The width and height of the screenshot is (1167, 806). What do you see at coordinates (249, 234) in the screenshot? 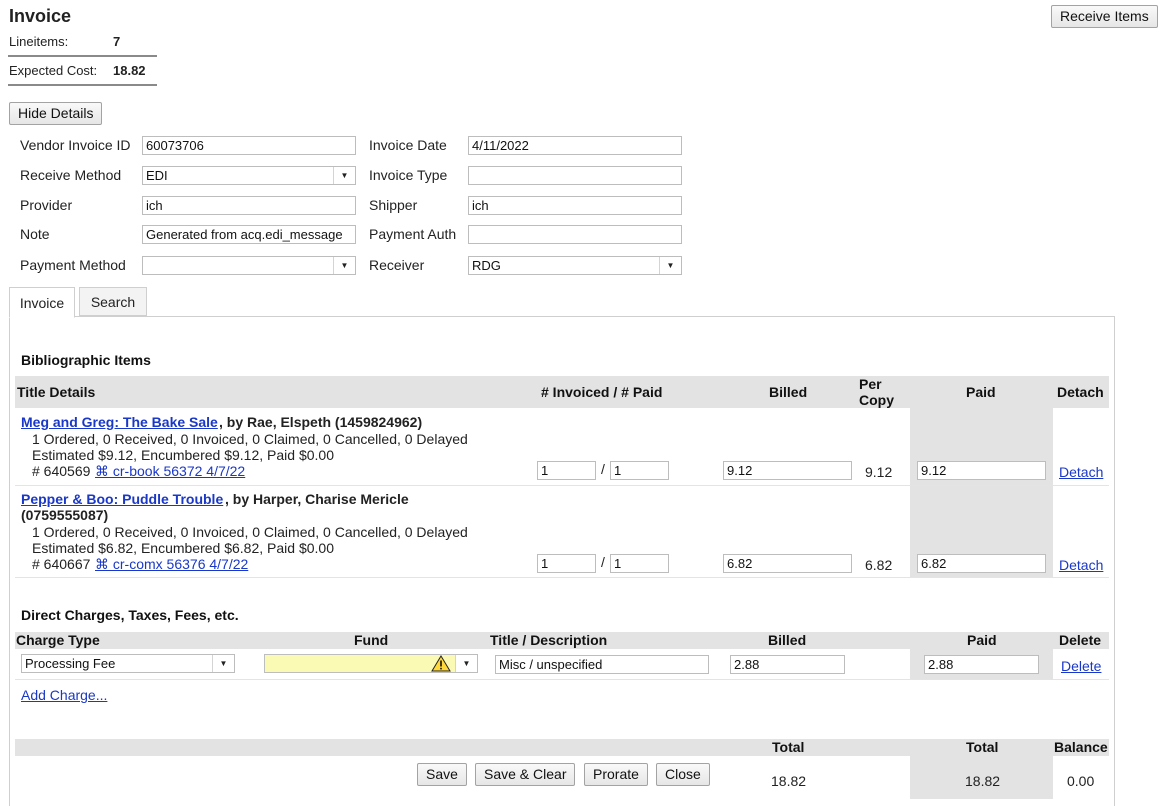
I see `note-input: Generated from acq.edi_message` at bounding box center [249, 234].